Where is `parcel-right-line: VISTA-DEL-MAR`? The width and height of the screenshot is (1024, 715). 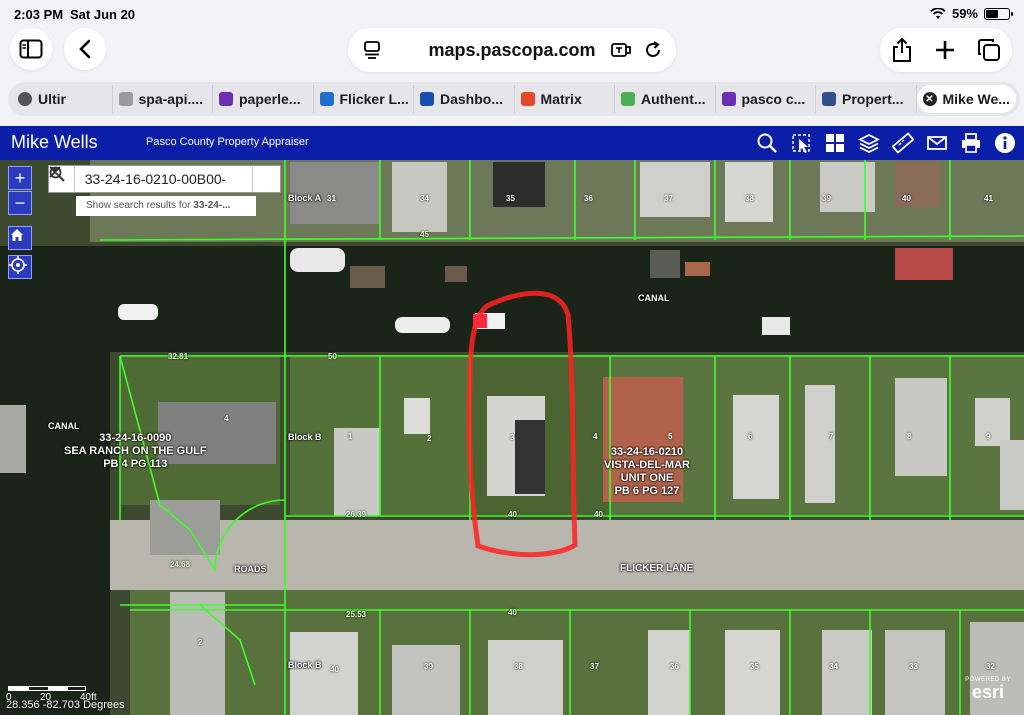 parcel-right-line: VISTA-DEL-MAR is located at coordinates (647, 465).